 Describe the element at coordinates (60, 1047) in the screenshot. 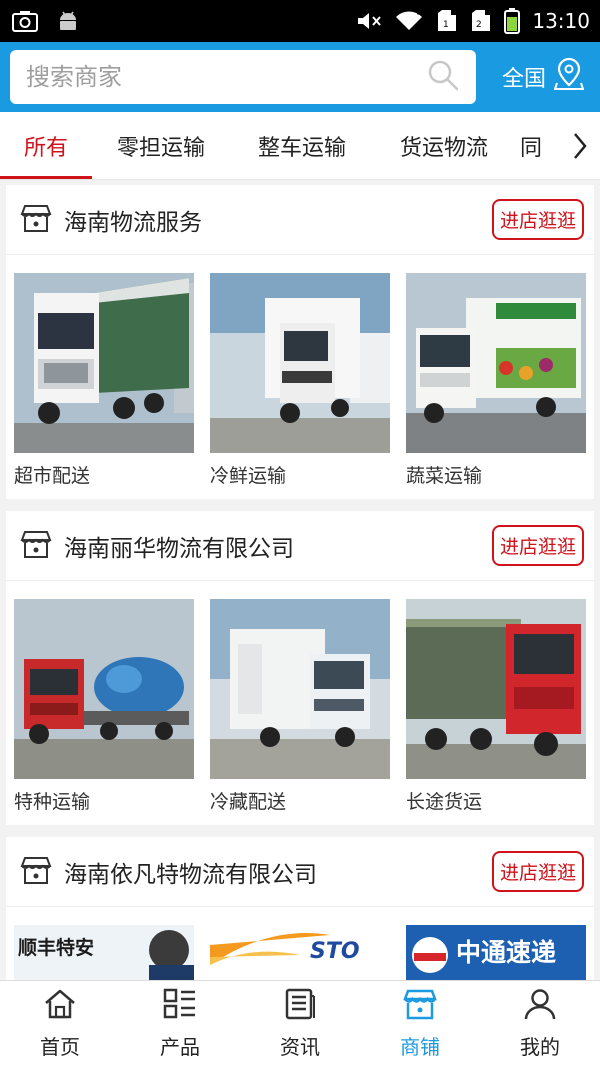

I see `nav-label: 首页` at that location.